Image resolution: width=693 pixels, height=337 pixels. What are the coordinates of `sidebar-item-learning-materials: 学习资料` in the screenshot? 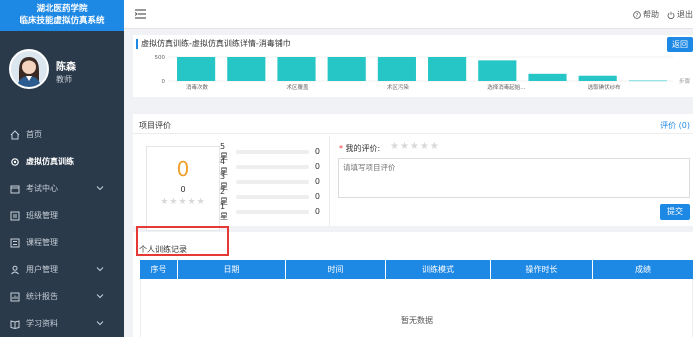 It's located at (62, 323).